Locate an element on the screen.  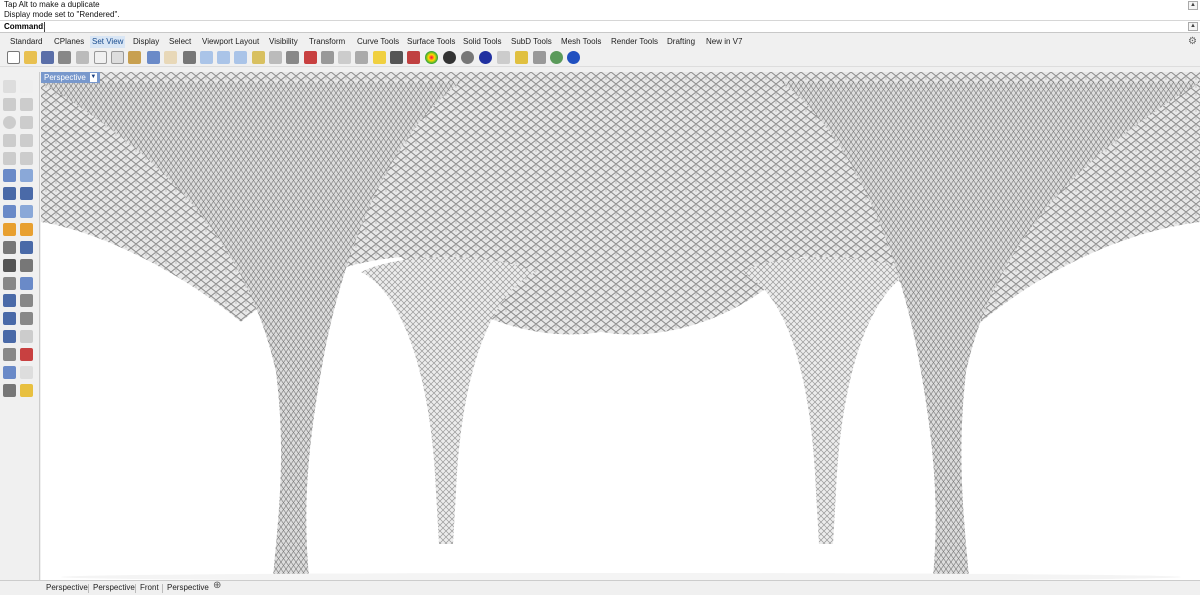
polygon-icon is located at coordinates (9, 140).